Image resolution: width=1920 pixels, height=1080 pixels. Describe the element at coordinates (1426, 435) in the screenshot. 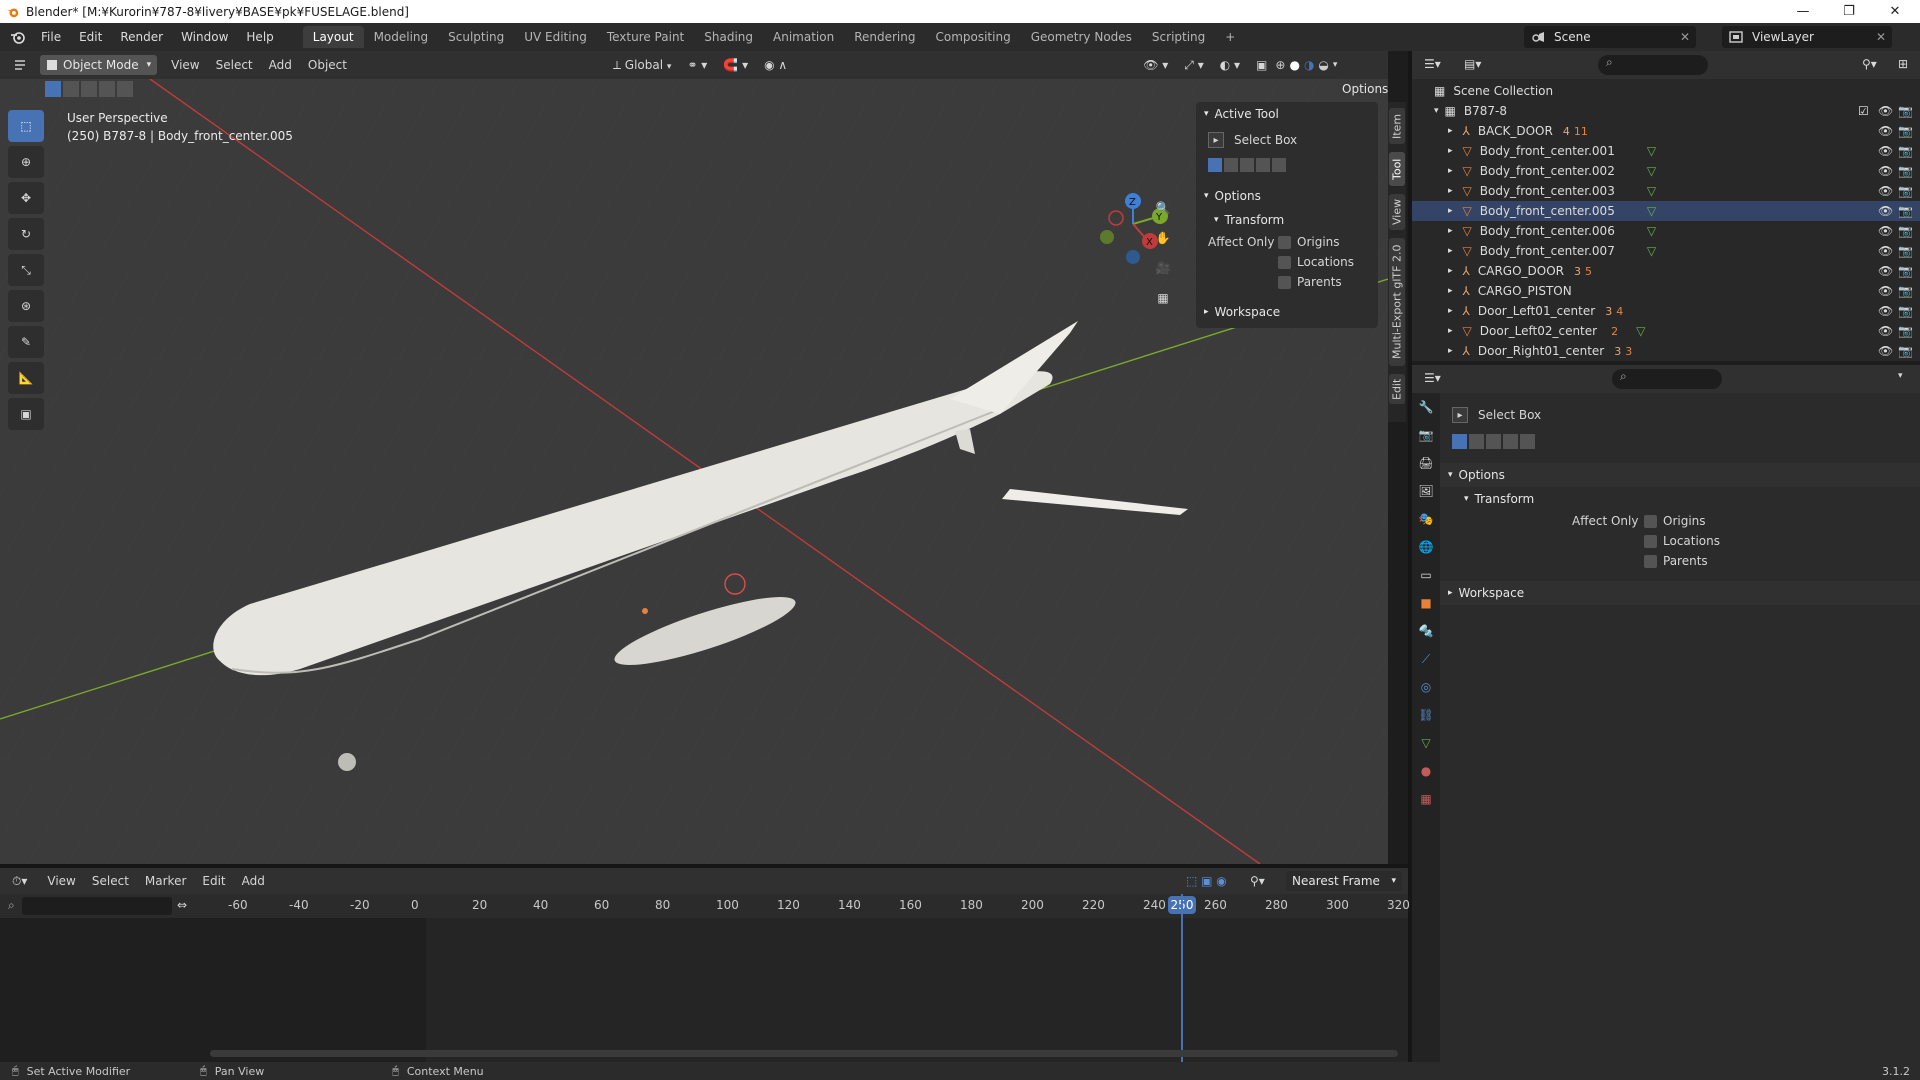

I see `render-tab-icon: 📷` at that location.